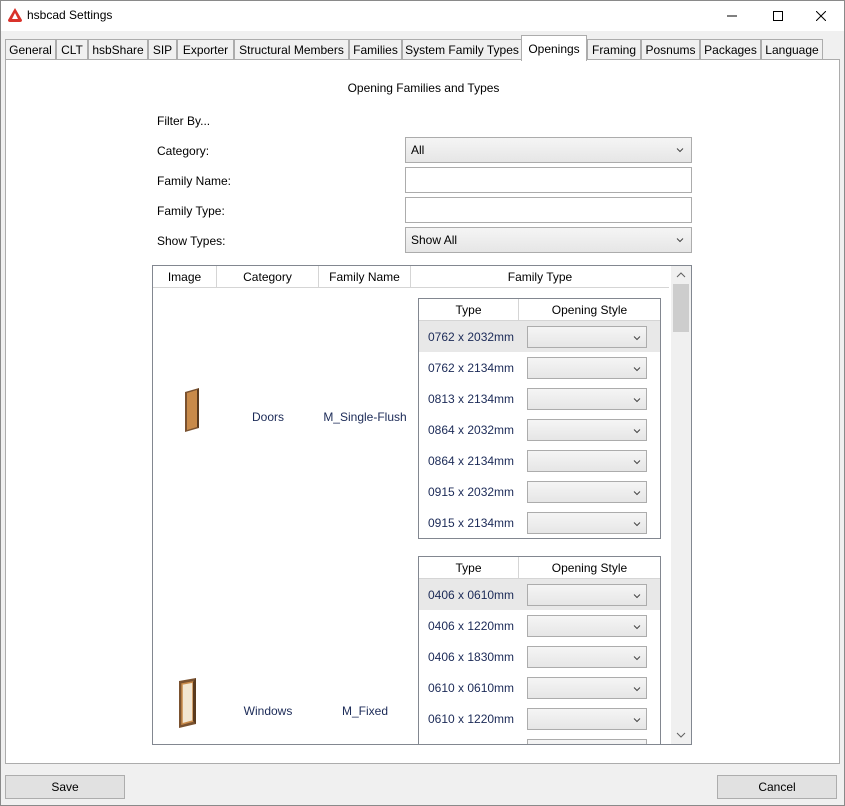 This screenshot has height=806, width=845. Describe the element at coordinates (471, 430) in the screenshot. I see `type-name: 0864 x 2032mm` at that location.